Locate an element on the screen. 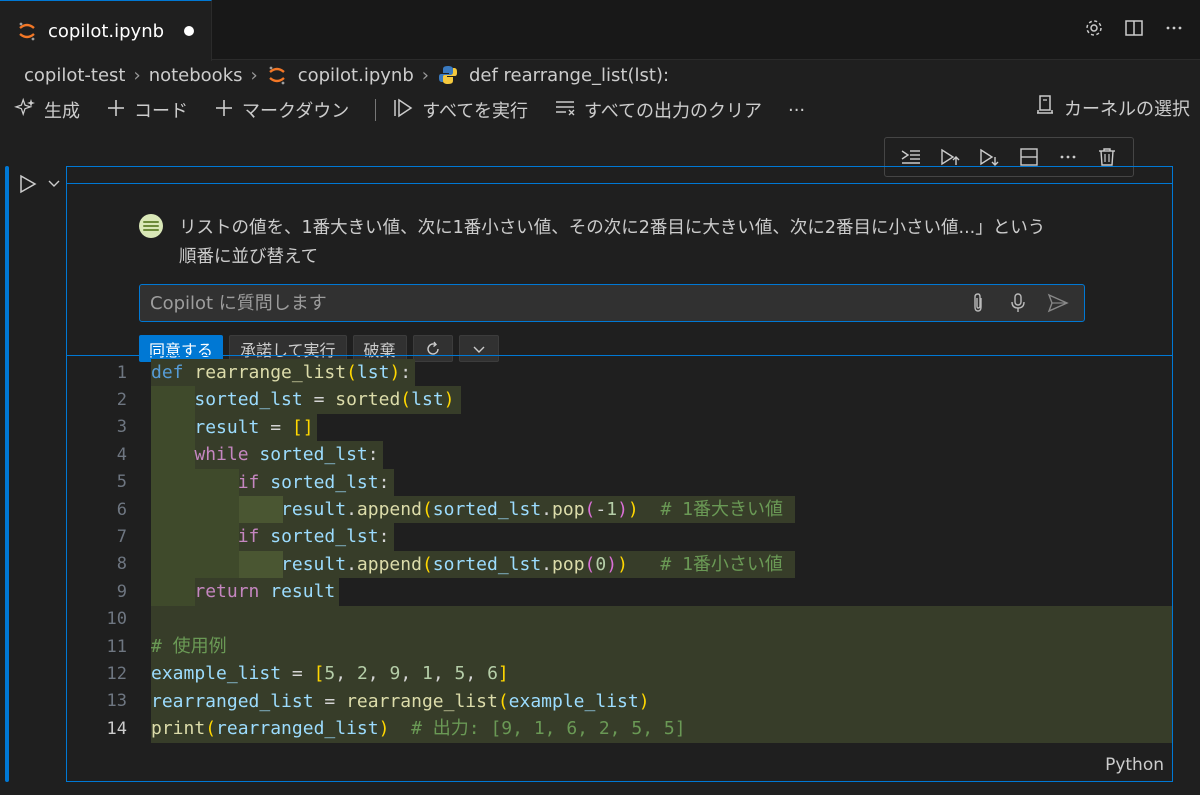 Image resolution: width=1200 pixels, height=795 pixels. code-line: 12 example_list = [5, 2, 9, 1, 5, 6] is located at coordinates (619, 674).